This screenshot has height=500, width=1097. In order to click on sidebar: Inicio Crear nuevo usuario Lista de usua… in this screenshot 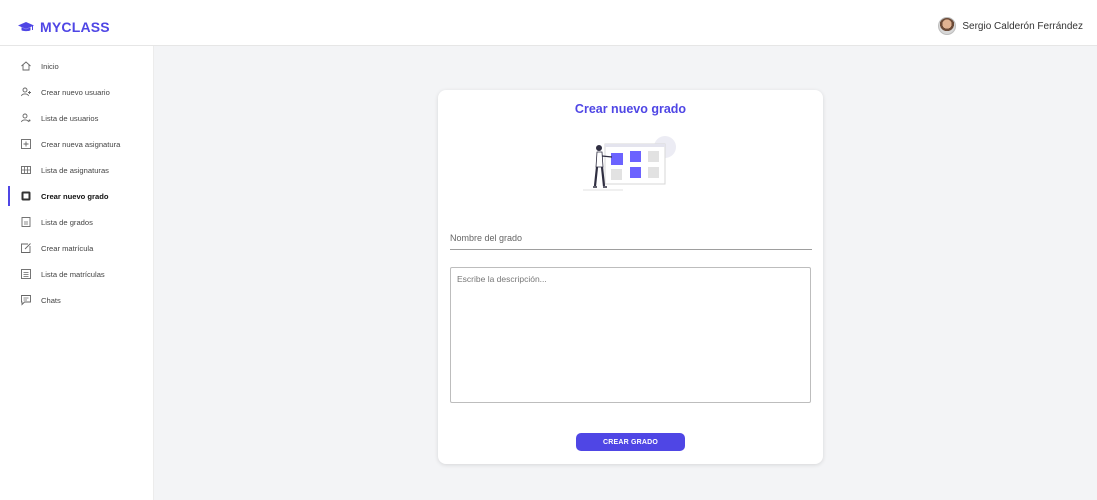, I will do `click(77, 273)`.